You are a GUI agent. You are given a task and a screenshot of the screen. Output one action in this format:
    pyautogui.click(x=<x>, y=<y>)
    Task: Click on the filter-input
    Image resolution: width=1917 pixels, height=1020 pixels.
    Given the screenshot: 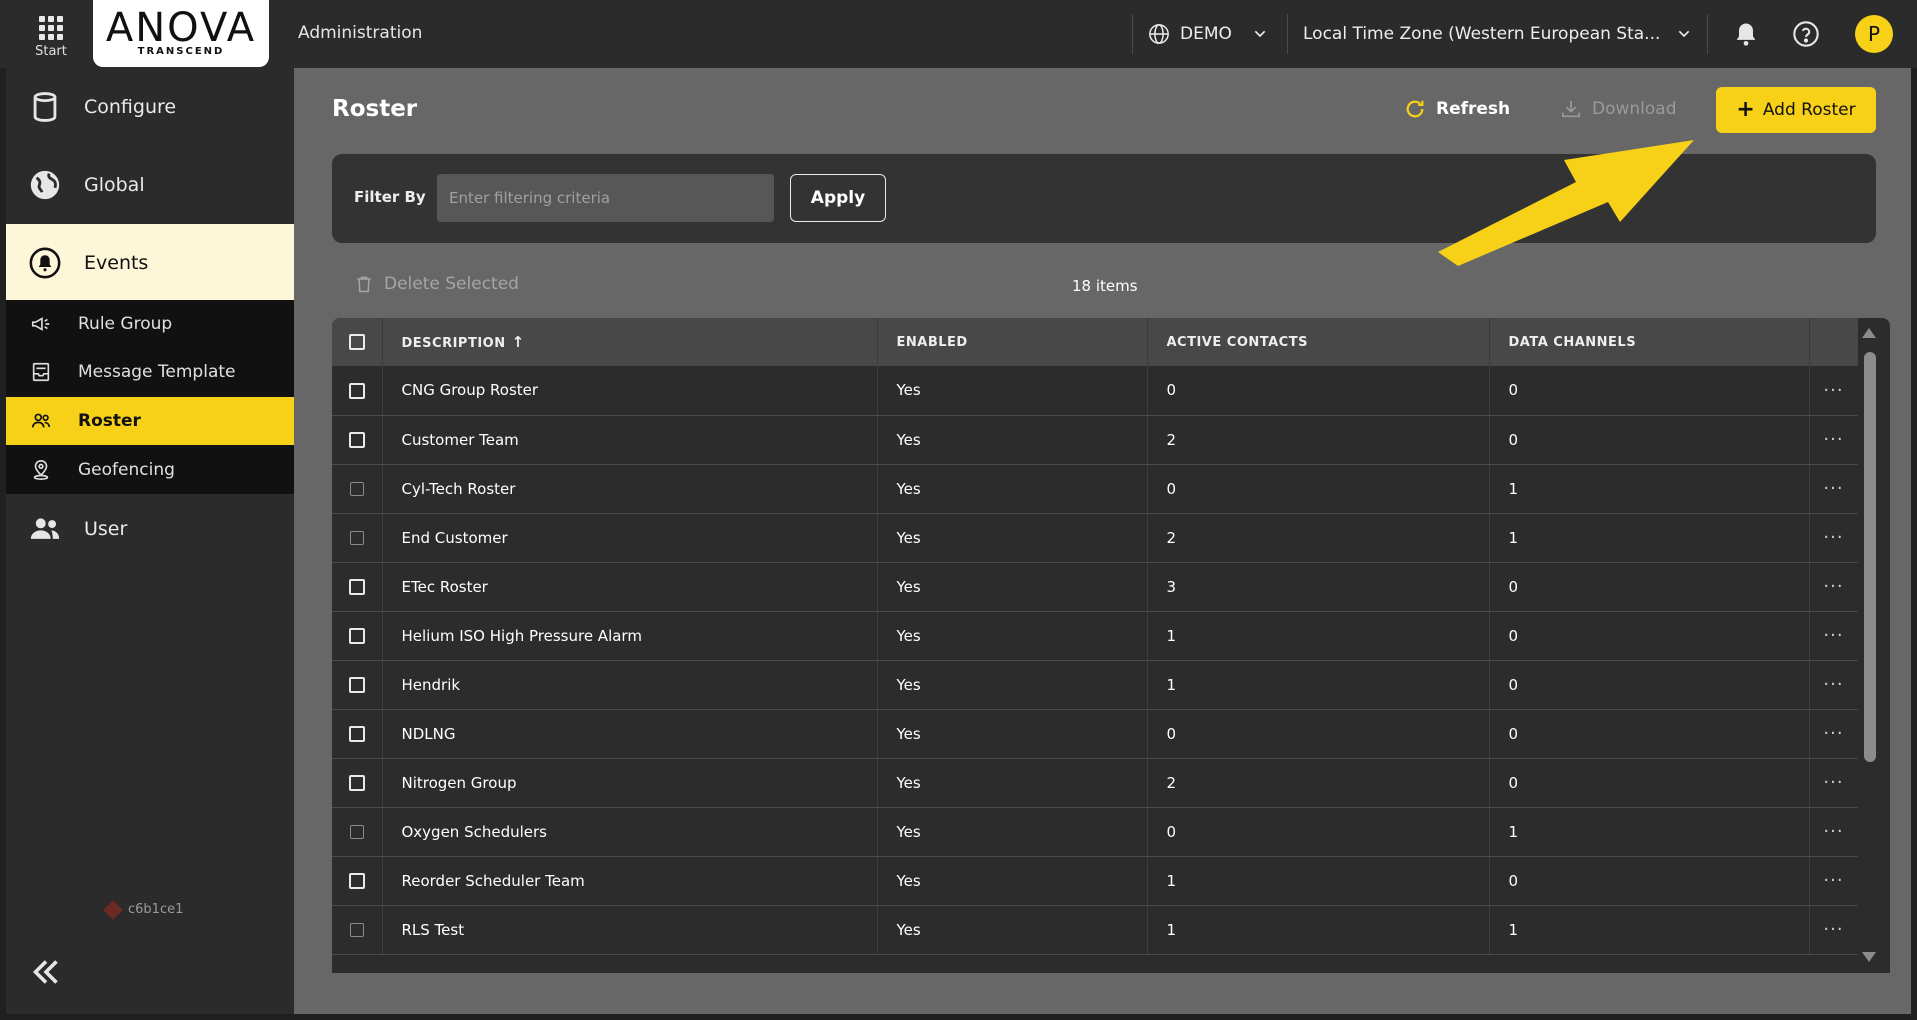 What is the action you would take?
    pyautogui.click(x=605, y=198)
    